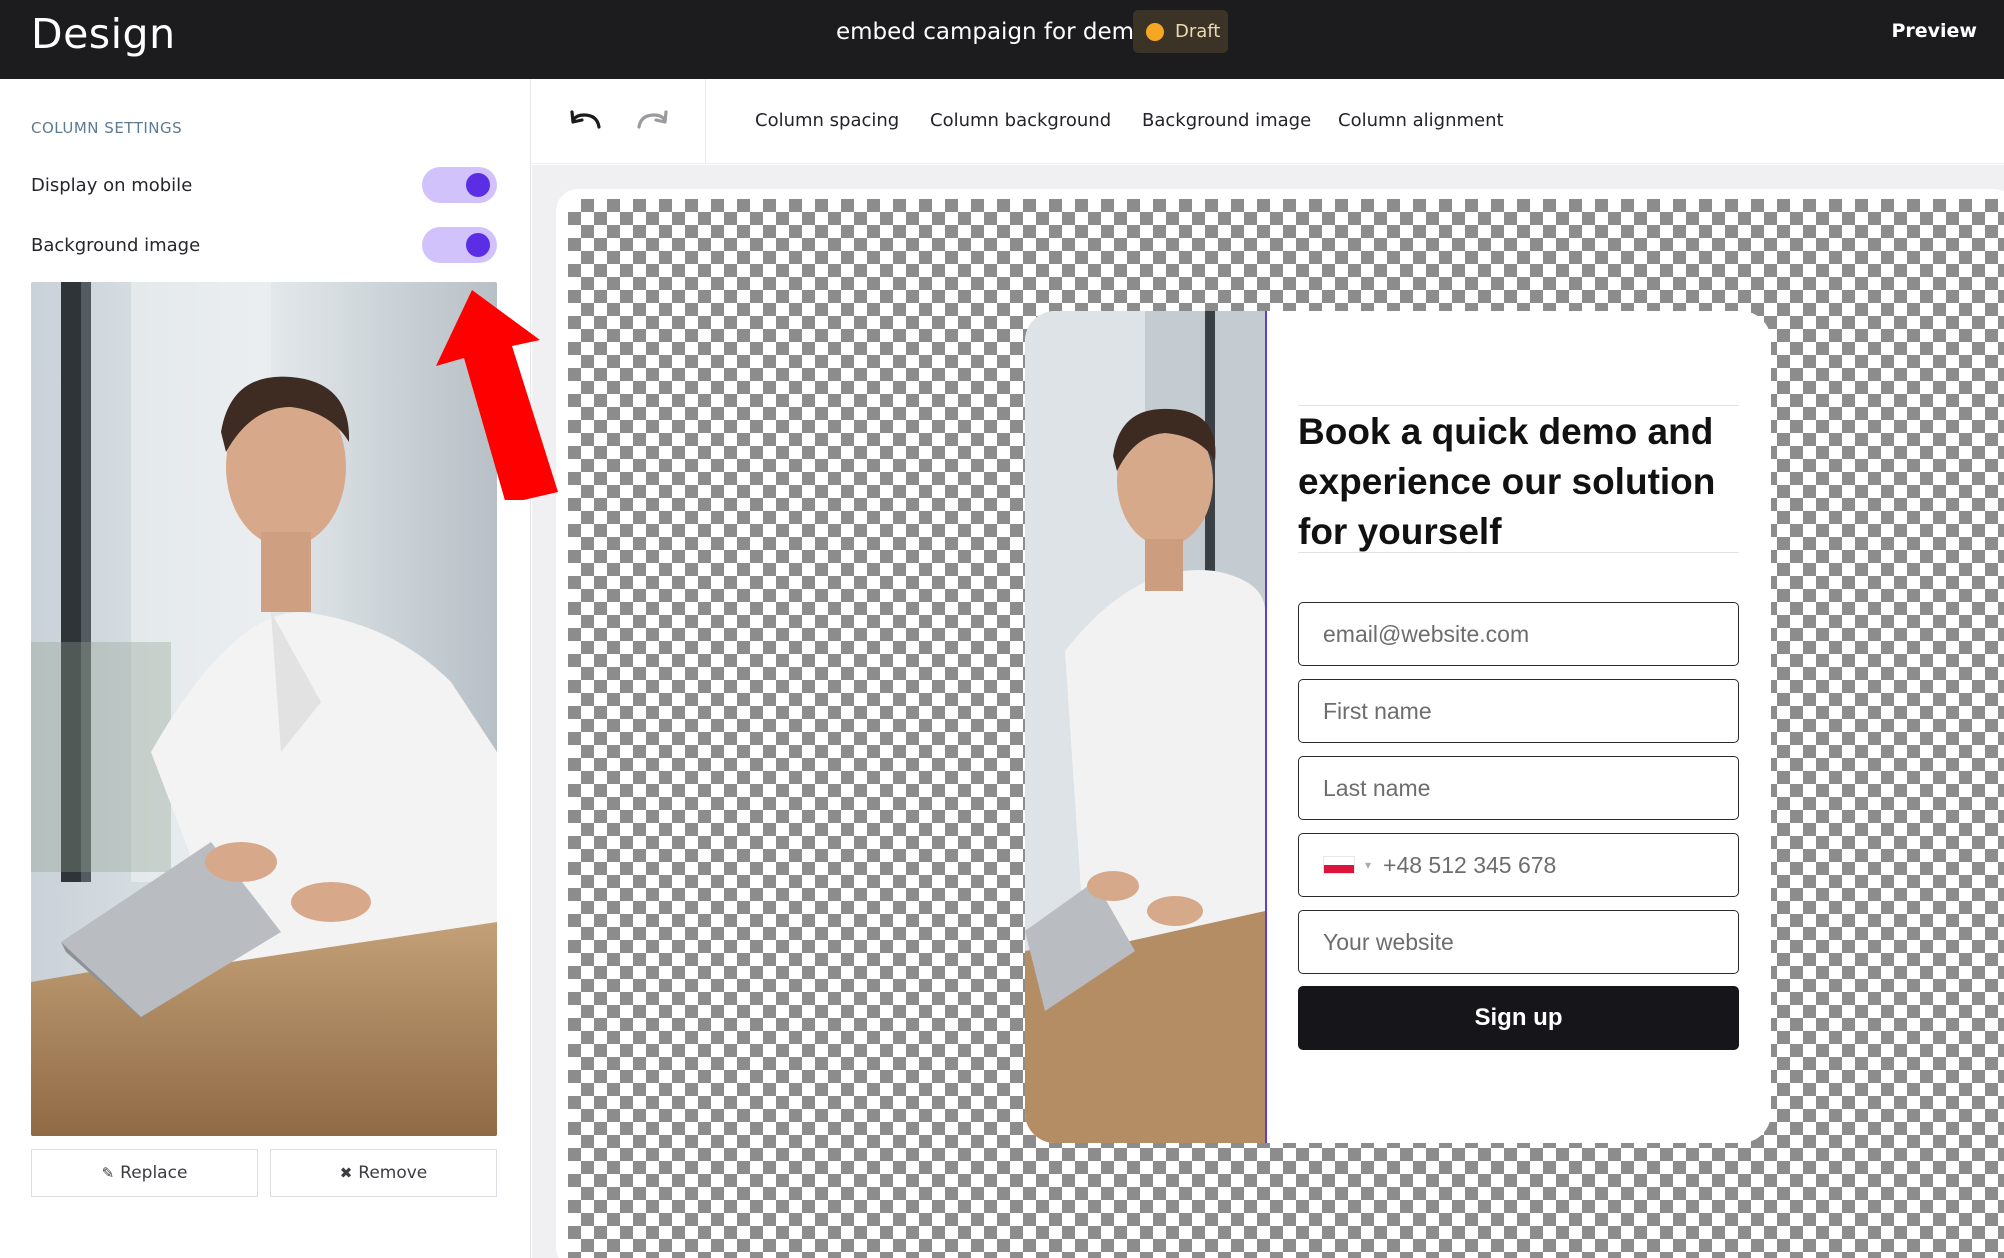 The width and height of the screenshot is (2004, 1258). I want to click on toolbar-divider, so click(705, 121).